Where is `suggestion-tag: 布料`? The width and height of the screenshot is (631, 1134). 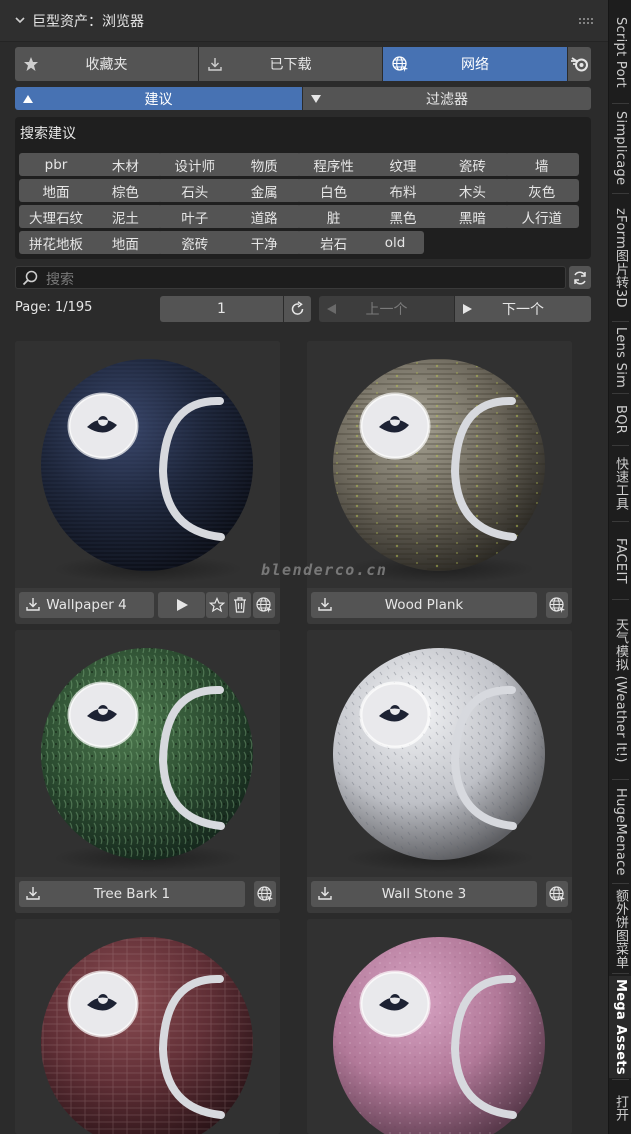
suggestion-tag: 布料 is located at coordinates (403, 190).